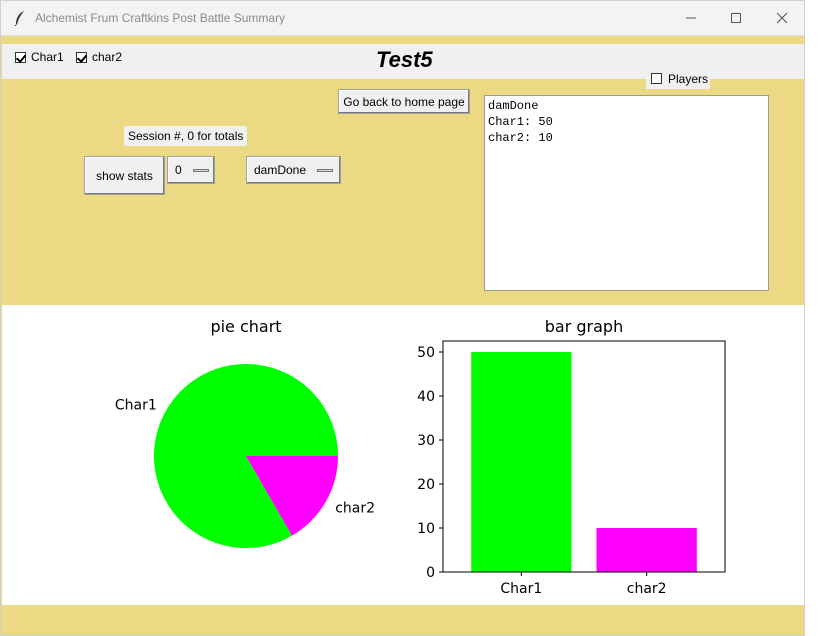  Describe the element at coordinates (426, 485) in the screenshot. I see `y-tick-label: 20` at that location.